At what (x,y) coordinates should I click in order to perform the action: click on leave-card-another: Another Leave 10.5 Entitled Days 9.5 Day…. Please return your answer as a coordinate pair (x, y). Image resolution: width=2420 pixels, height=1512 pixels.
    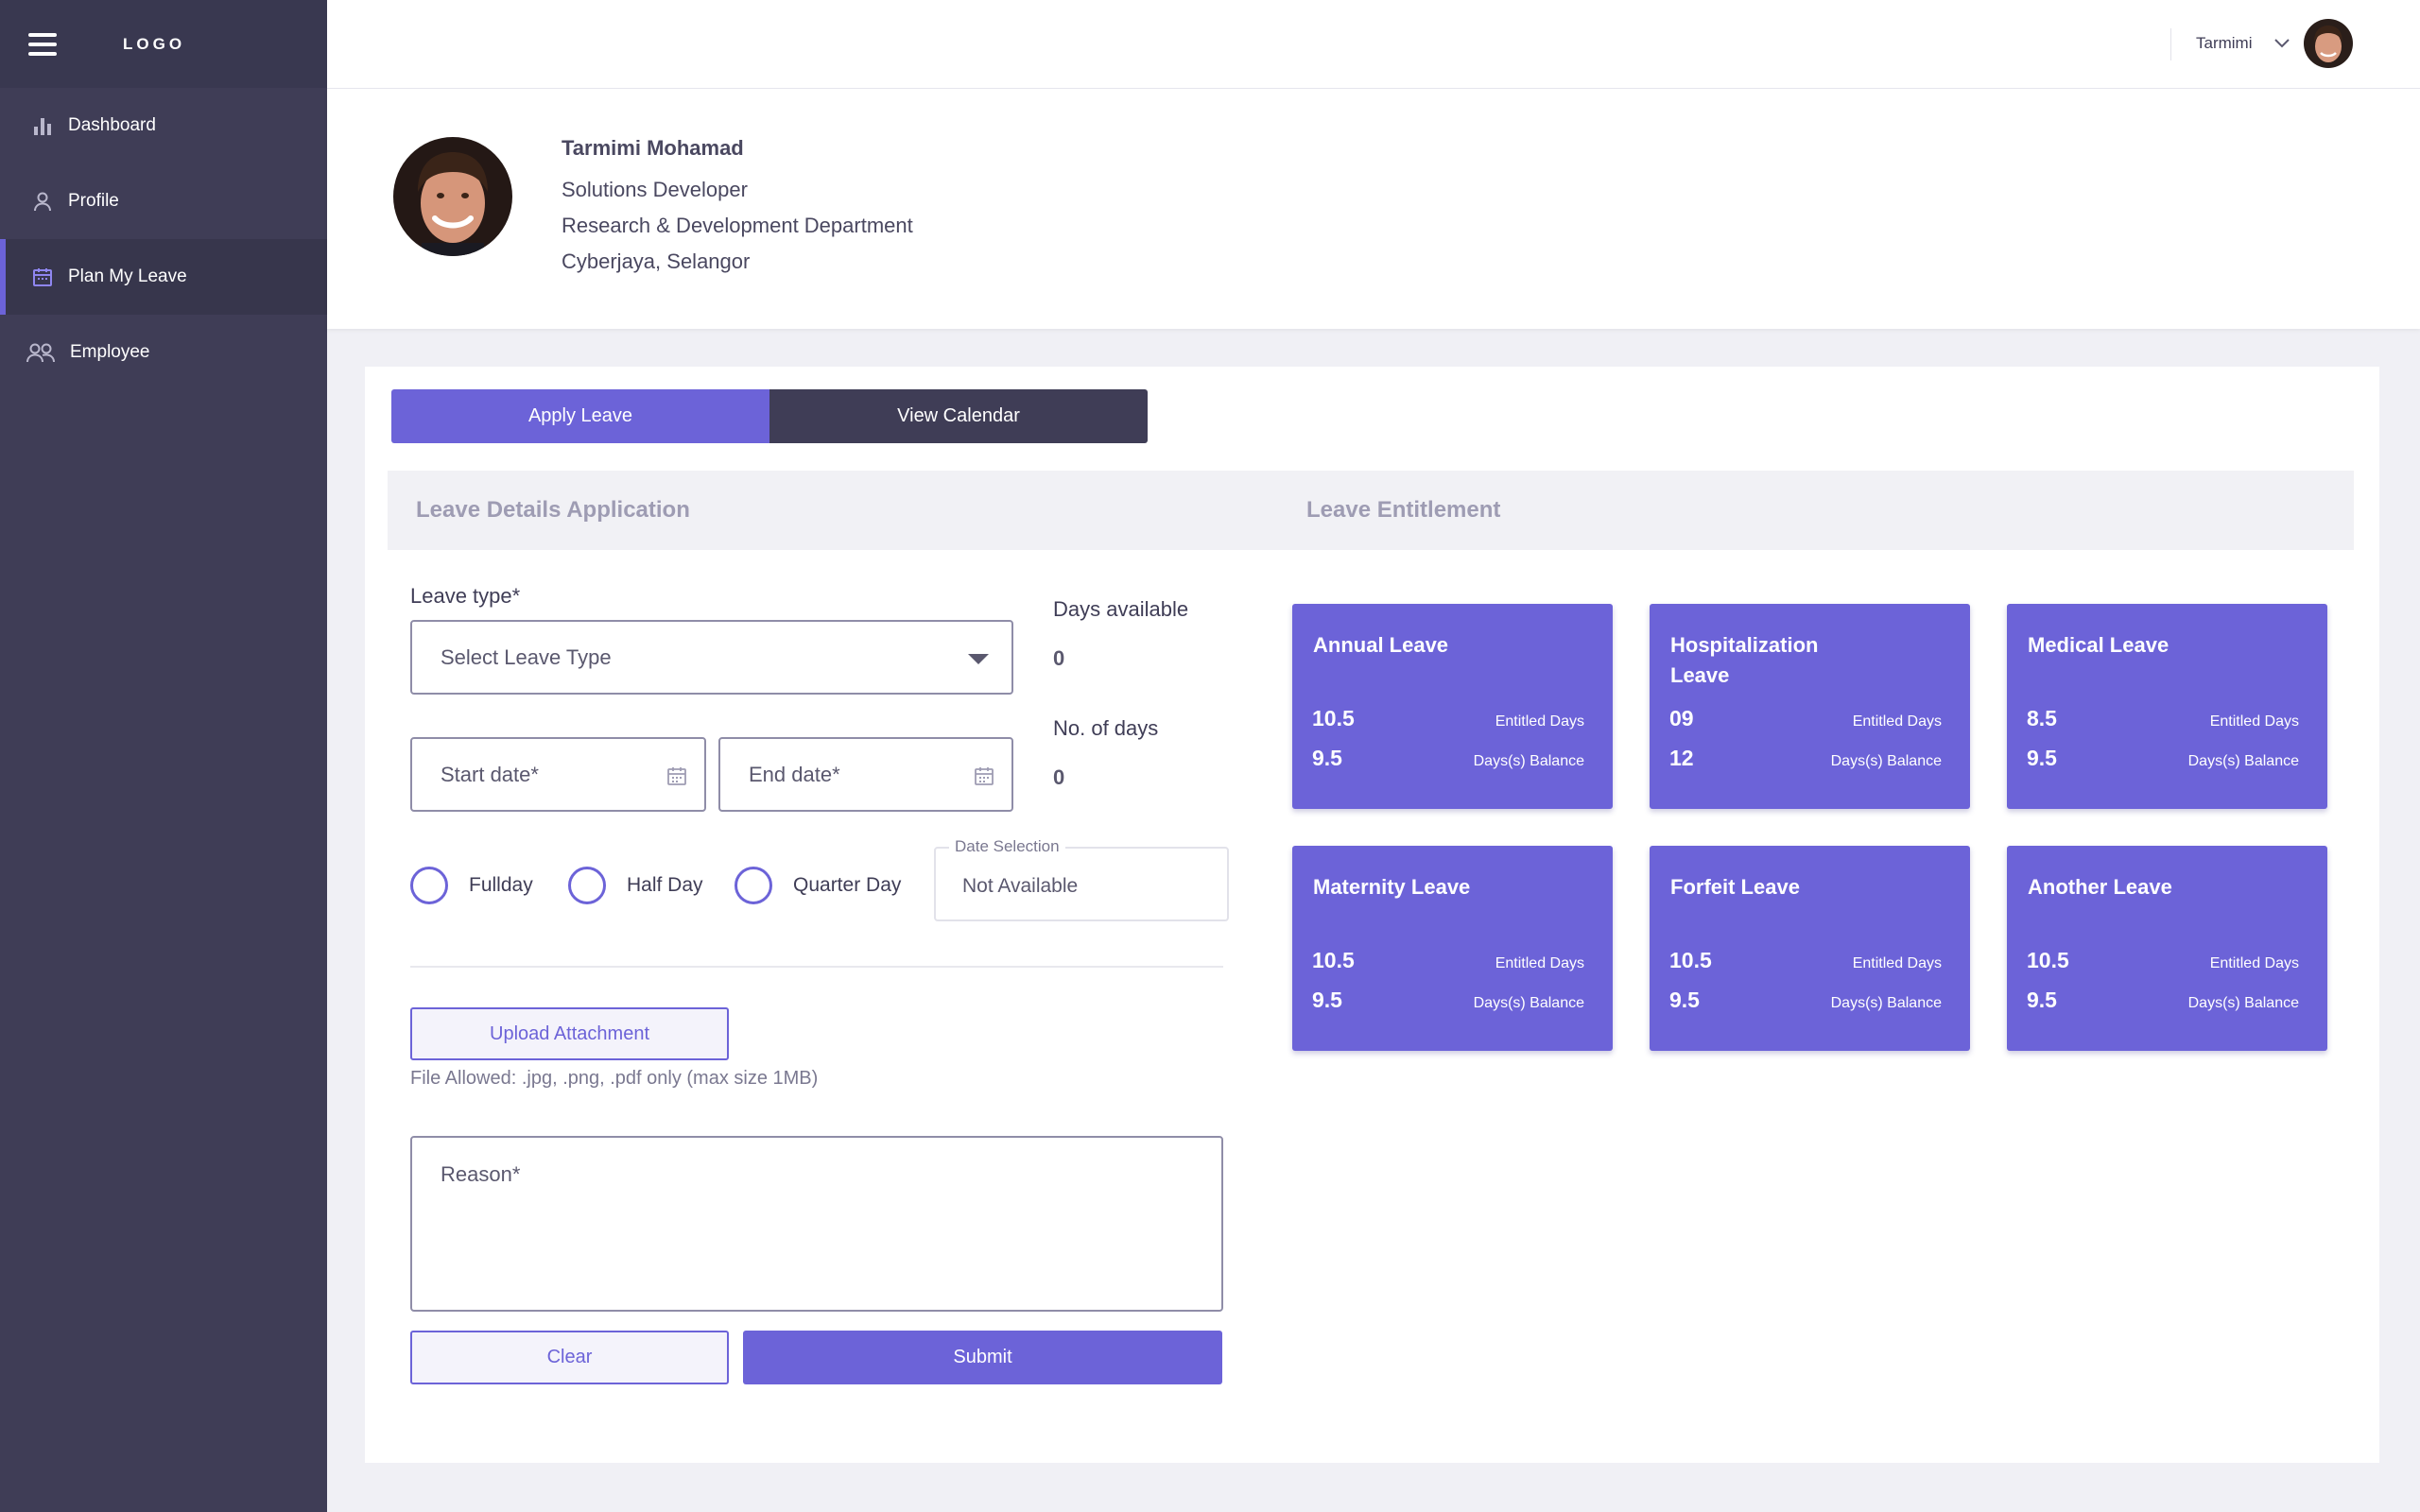
    Looking at the image, I should click on (2167, 948).